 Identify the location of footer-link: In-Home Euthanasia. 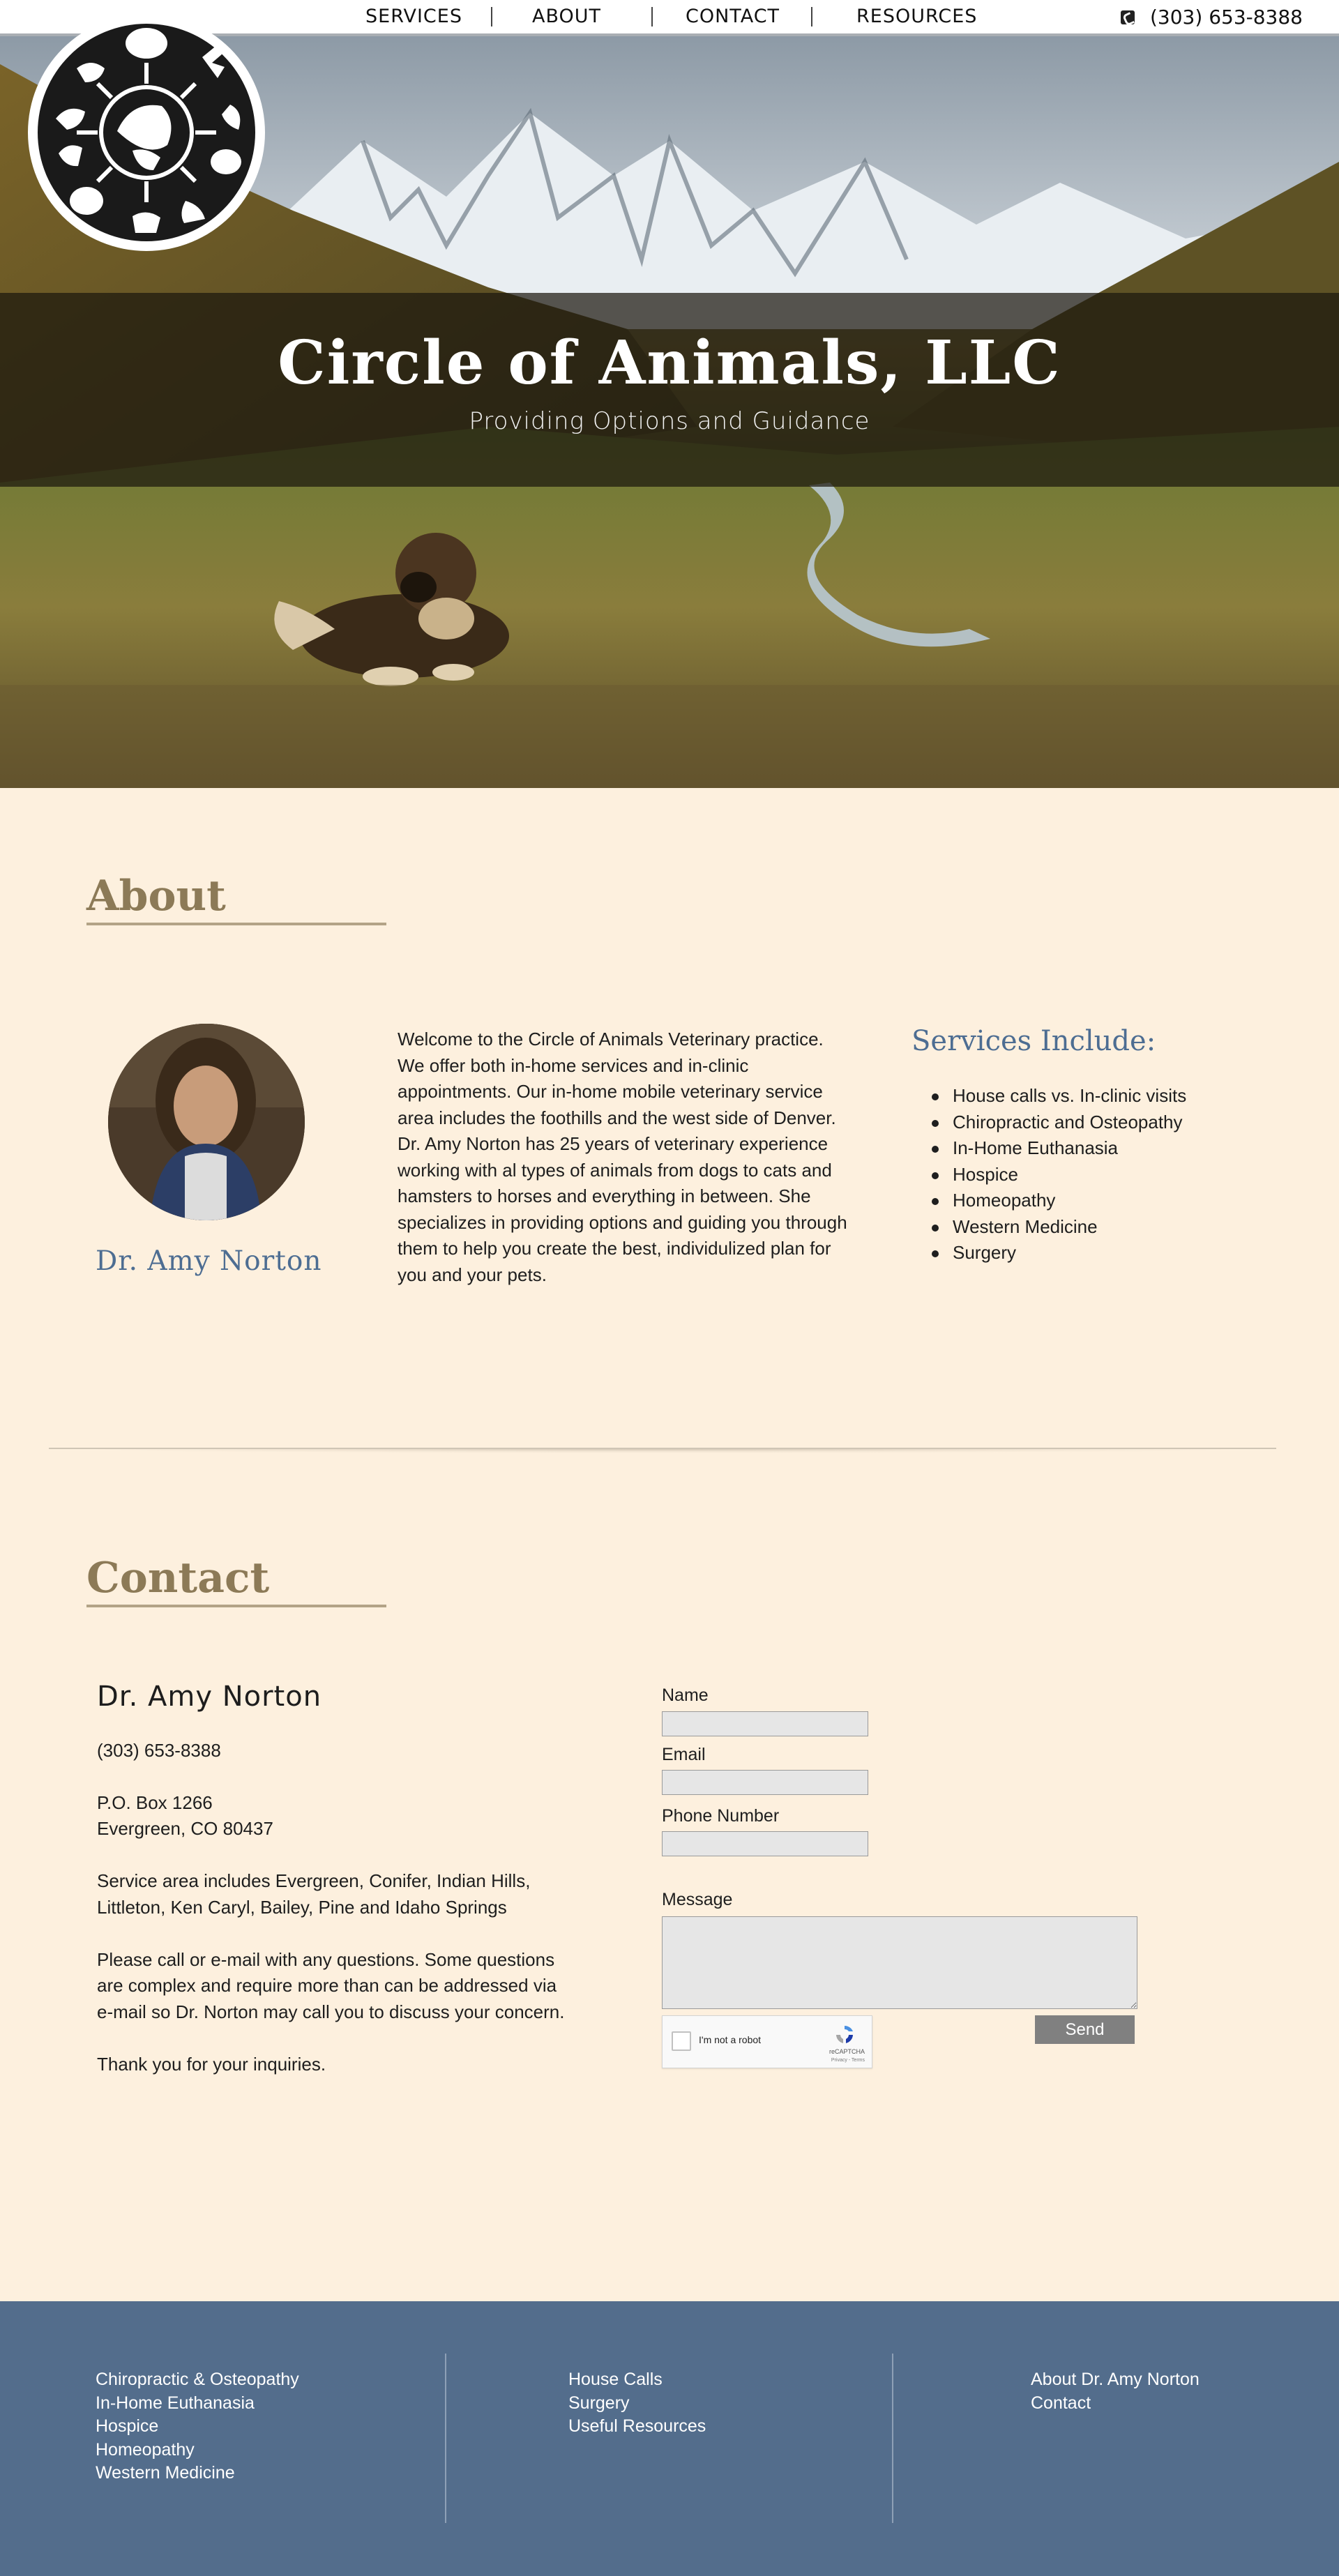
(197, 2405).